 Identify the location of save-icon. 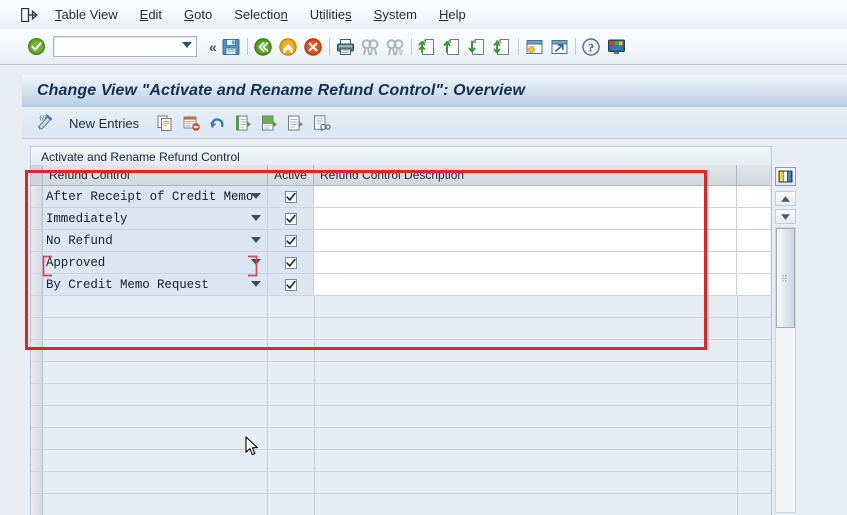
(231, 47).